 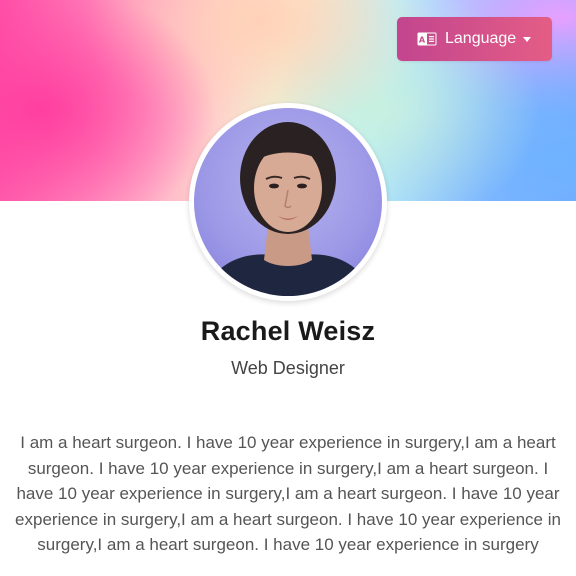 I want to click on avatar-frame, so click(x=288, y=202).